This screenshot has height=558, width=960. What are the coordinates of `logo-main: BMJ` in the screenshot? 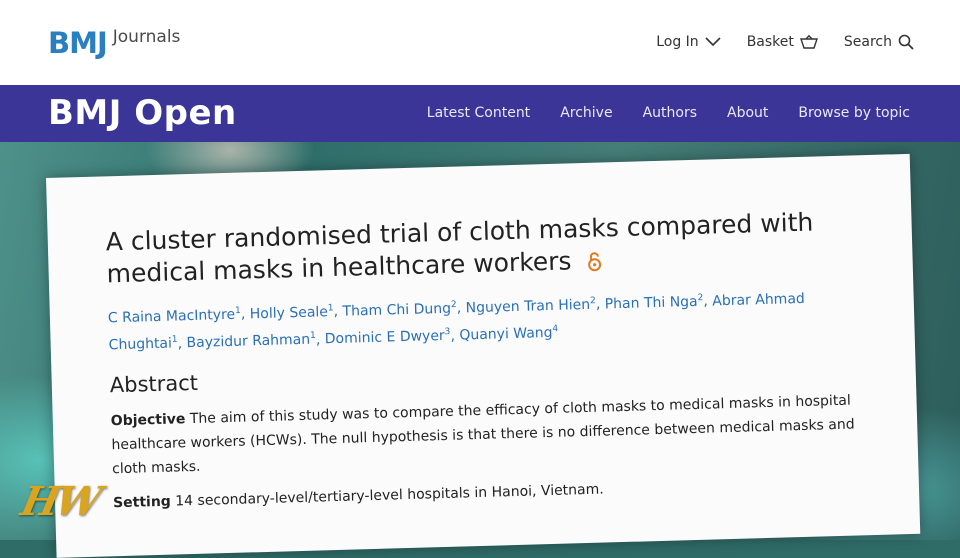 It's located at (78, 43).